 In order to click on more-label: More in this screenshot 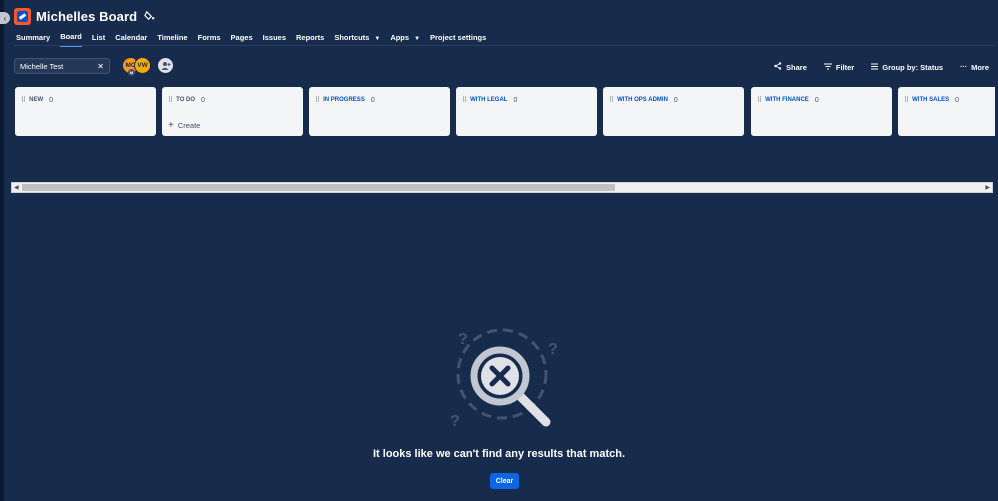, I will do `click(980, 67)`.